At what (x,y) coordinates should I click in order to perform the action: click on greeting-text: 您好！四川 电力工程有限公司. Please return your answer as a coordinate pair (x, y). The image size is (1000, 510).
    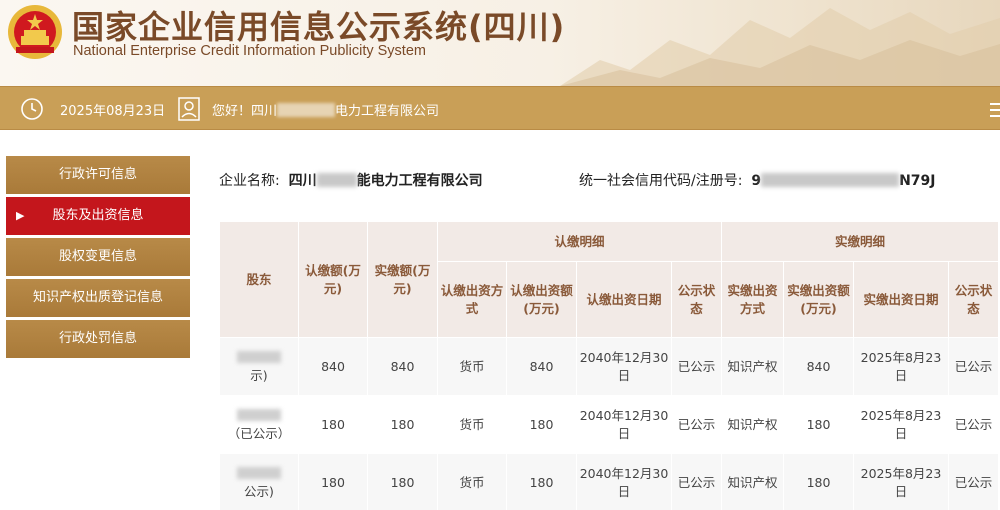
    Looking at the image, I should click on (325, 109).